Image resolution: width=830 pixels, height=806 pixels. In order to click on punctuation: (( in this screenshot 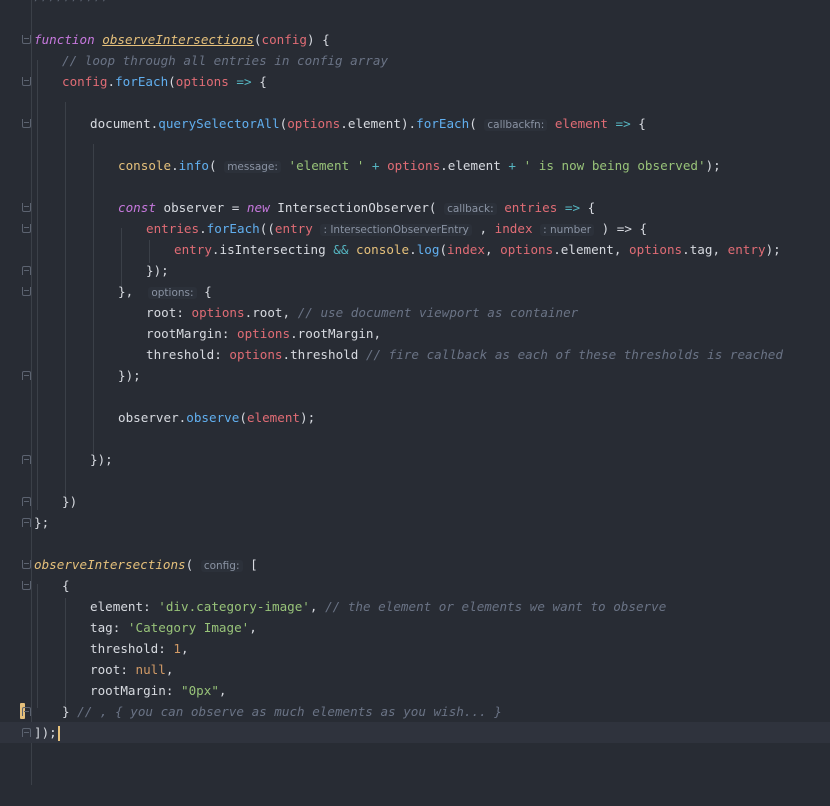, I will do `click(267, 228)`.